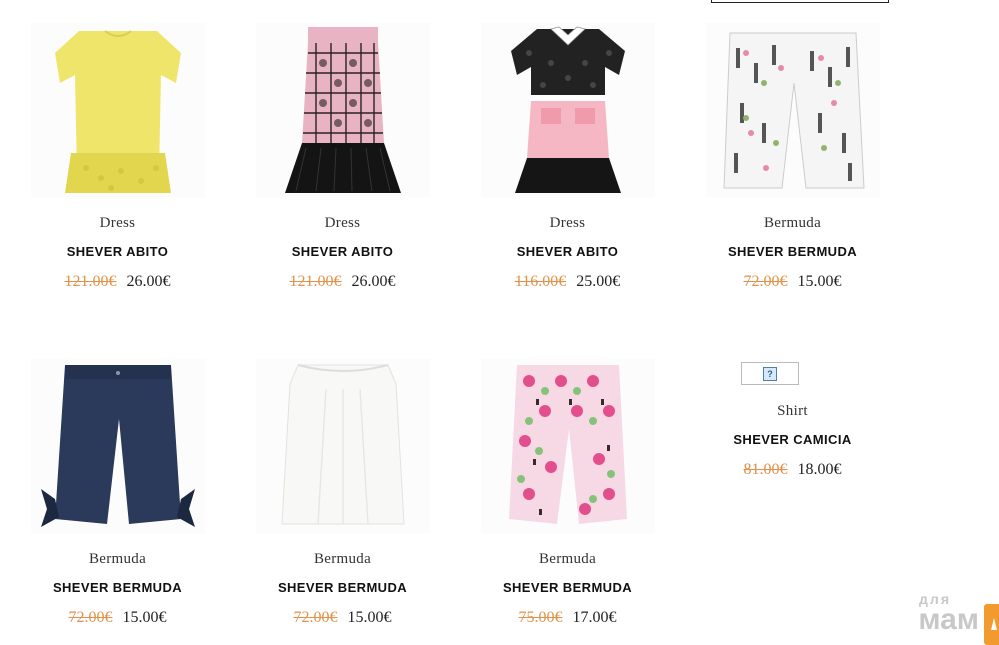 Image resolution: width=999 pixels, height=645 pixels. What do you see at coordinates (594, 617) in the screenshot?
I see `sale-price: 17.00€` at bounding box center [594, 617].